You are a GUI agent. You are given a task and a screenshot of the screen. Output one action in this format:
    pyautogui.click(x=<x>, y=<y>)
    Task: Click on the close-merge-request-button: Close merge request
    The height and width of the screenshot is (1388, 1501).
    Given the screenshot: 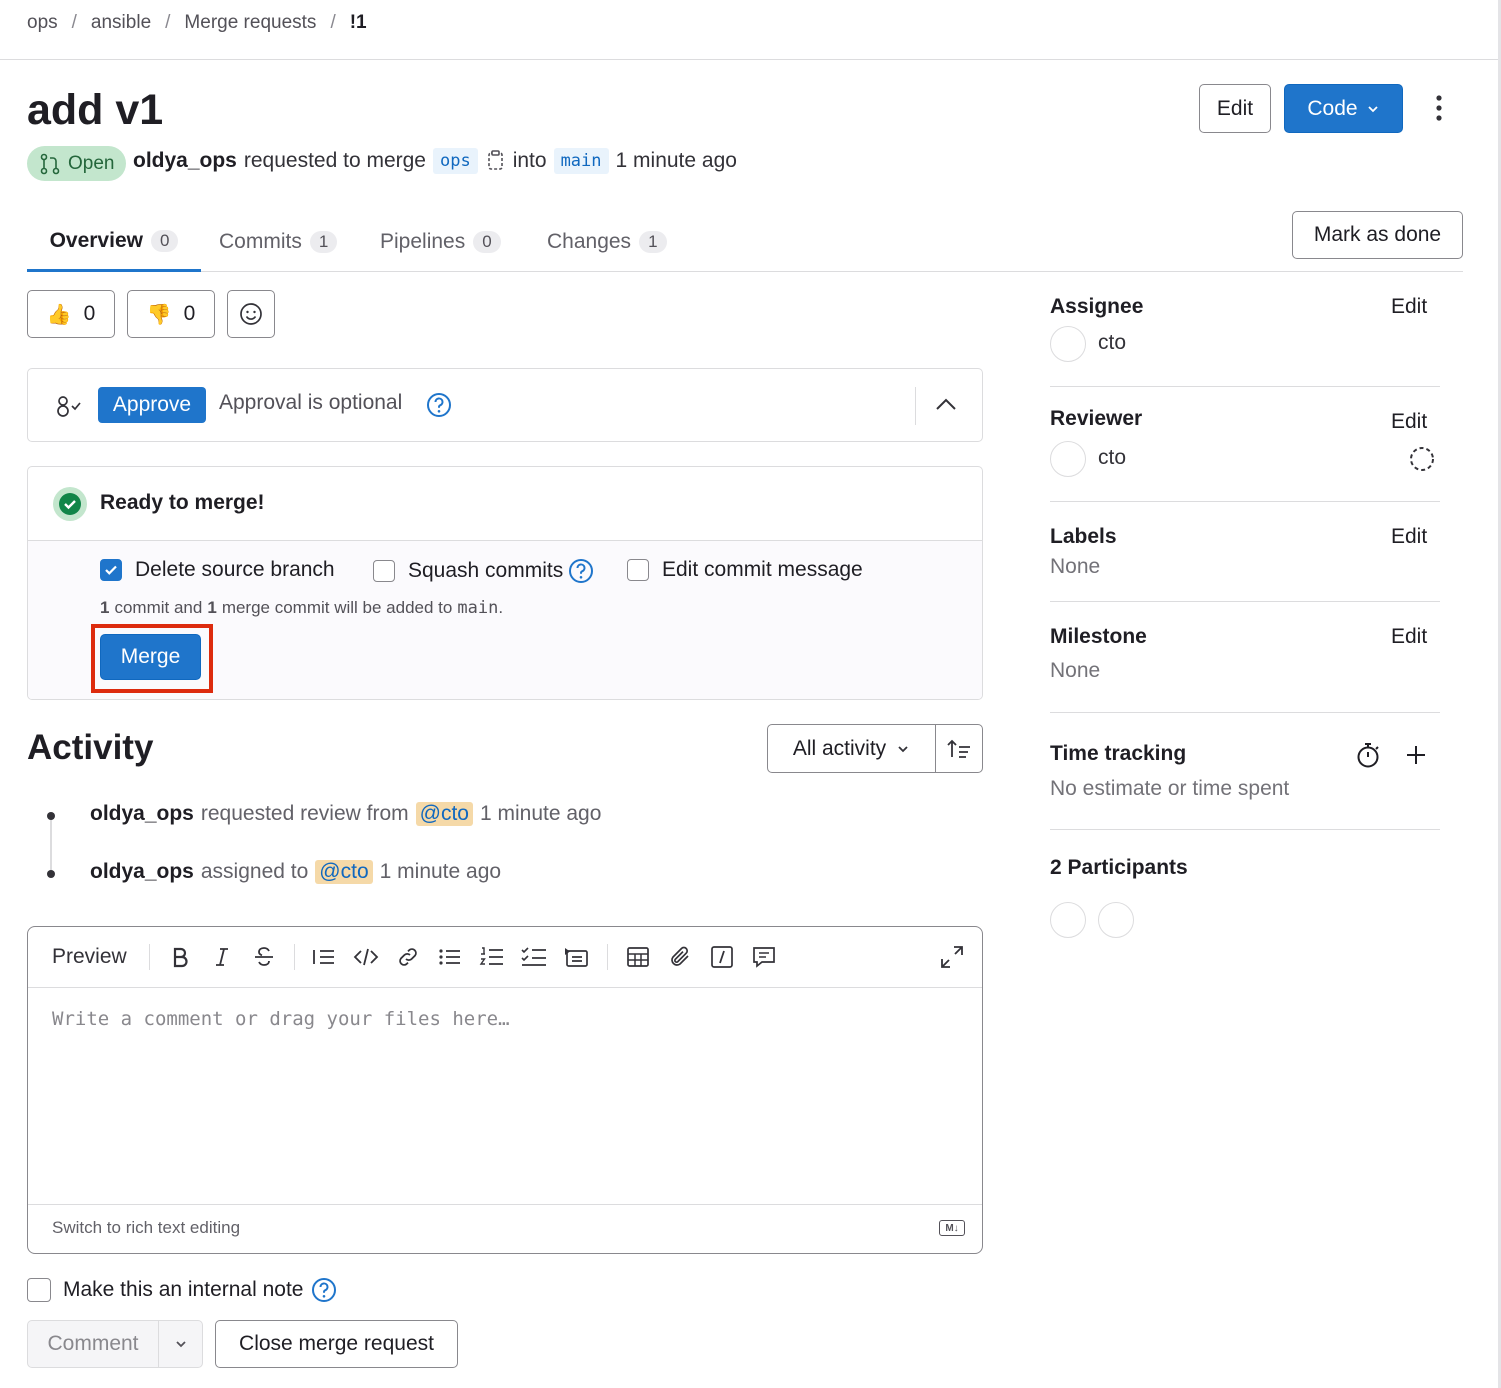 What is the action you would take?
    pyautogui.click(x=336, y=1344)
    